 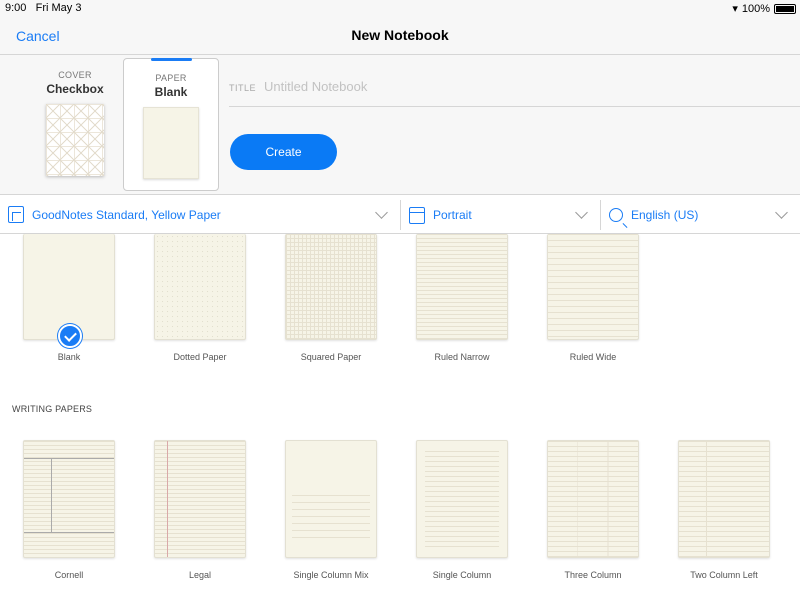 I want to click on paper-label: Dotted Paper, so click(x=200, y=357).